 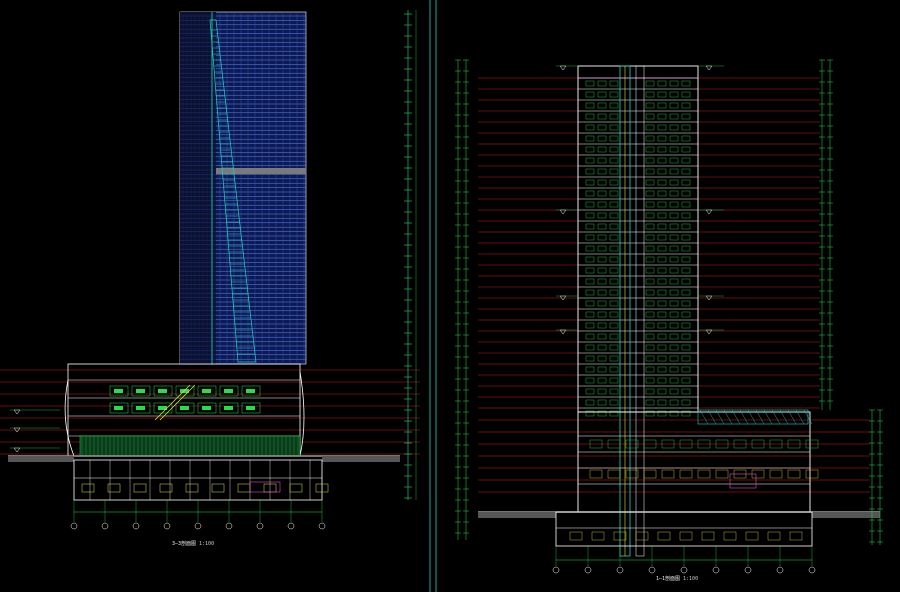 What do you see at coordinates (207, 544) in the screenshot?
I see `left-section-scale: 1:100` at bounding box center [207, 544].